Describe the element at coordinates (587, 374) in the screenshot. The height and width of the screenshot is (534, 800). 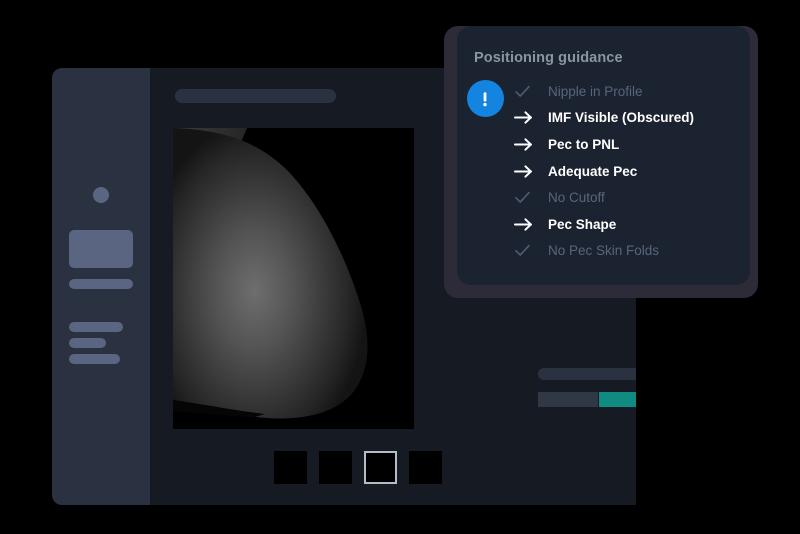
I see `control-bar-placeholder` at that location.